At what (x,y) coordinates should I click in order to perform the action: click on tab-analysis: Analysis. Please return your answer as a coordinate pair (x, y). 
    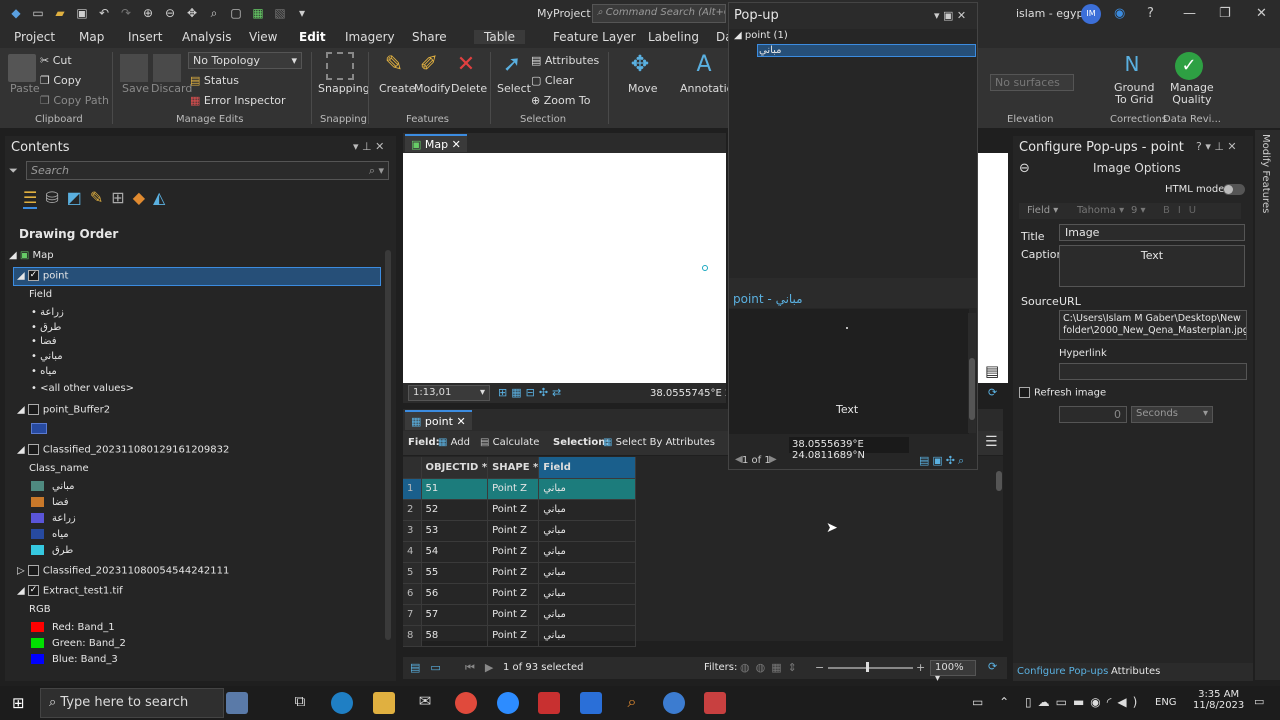
    Looking at the image, I should click on (206, 37).